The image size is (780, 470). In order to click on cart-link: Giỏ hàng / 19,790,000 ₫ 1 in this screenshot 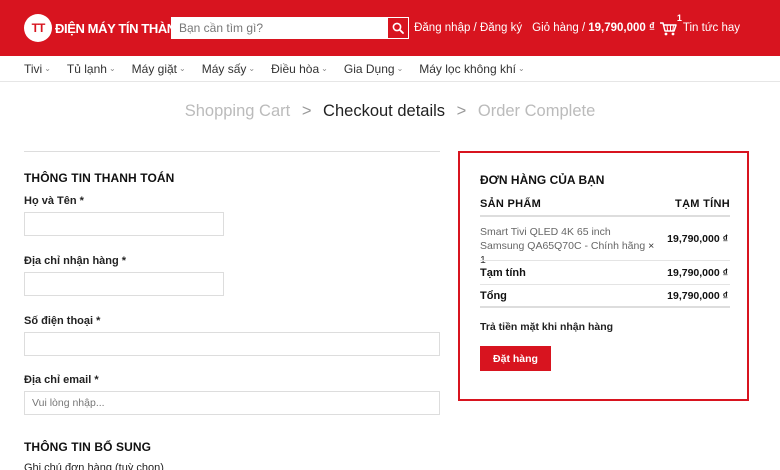, I will do `click(607, 24)`.